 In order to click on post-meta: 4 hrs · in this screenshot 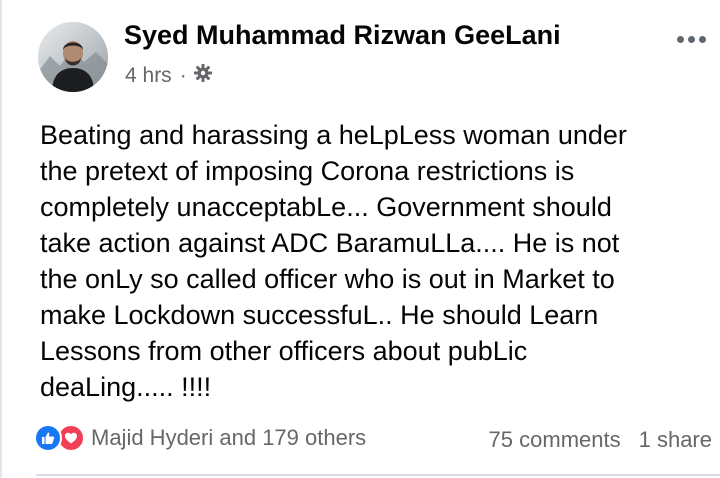, I will do `click(169, 76)`.